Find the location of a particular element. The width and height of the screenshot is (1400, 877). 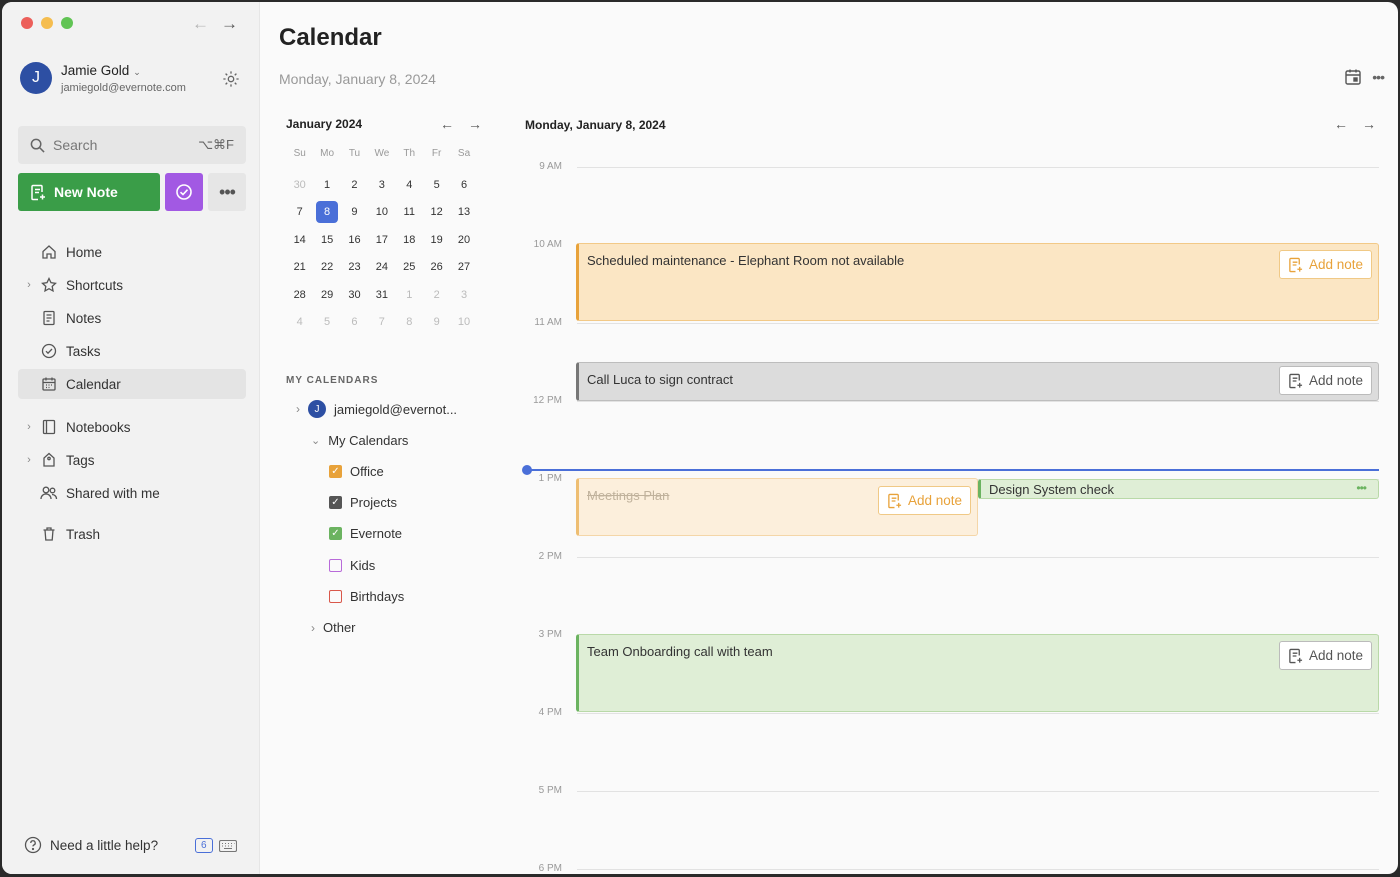

mini-calendar-day-selected: 8 is located at coordinates (326, 214).